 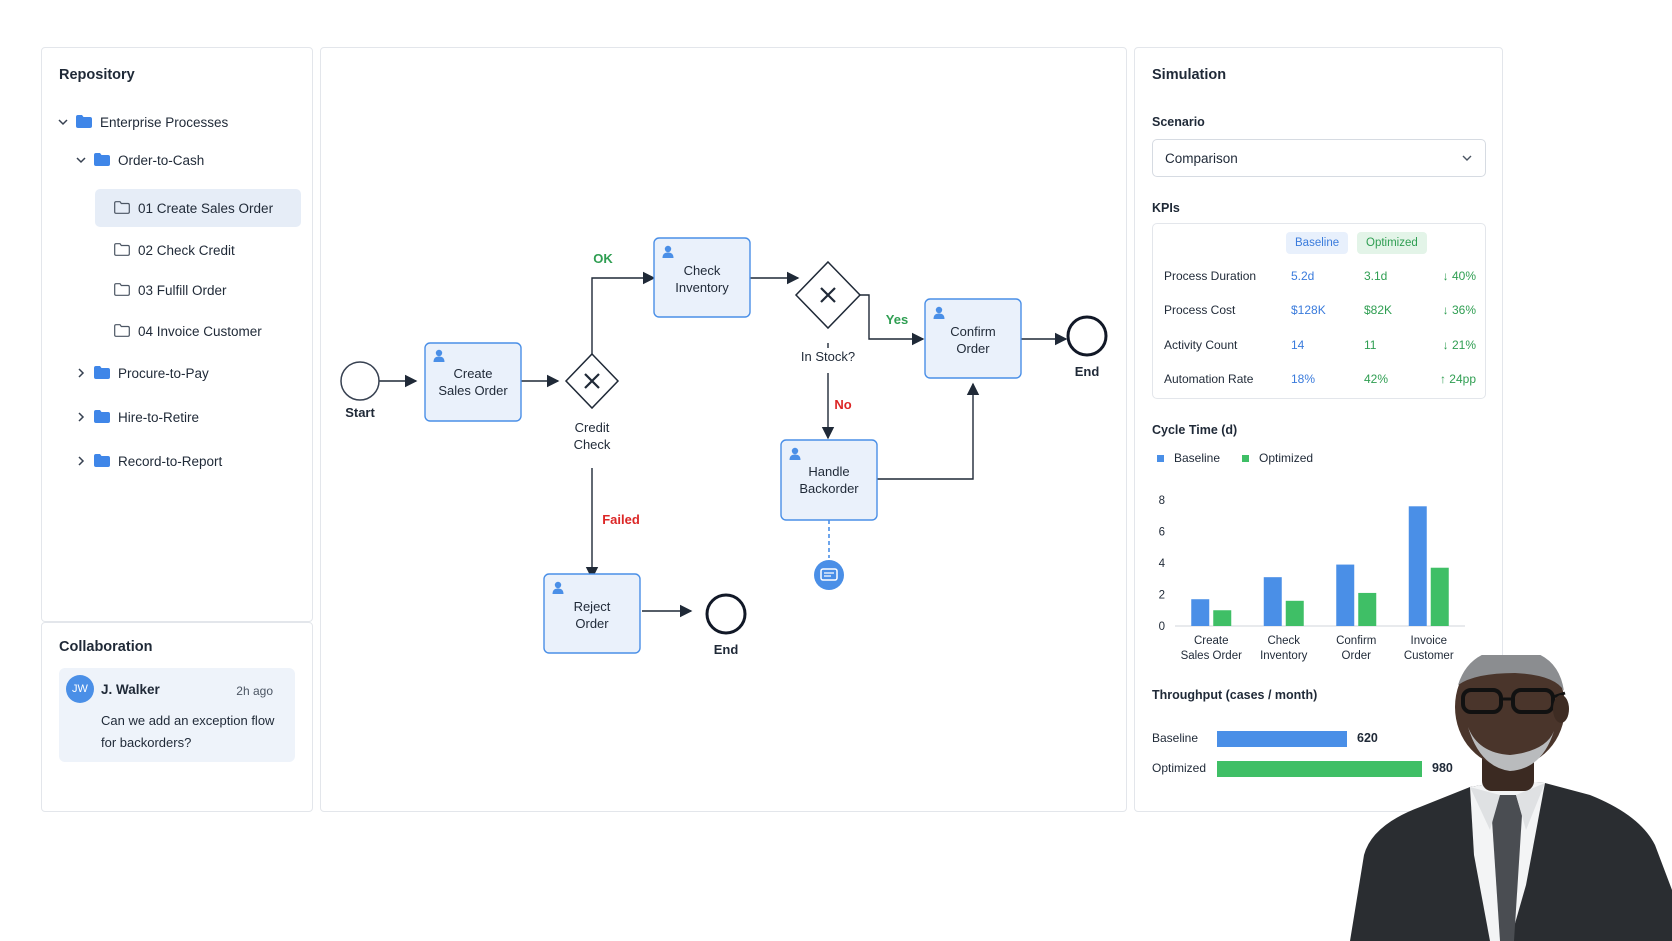 I want to click on task-label-line2: Inventory, so click(x=702, y=287).